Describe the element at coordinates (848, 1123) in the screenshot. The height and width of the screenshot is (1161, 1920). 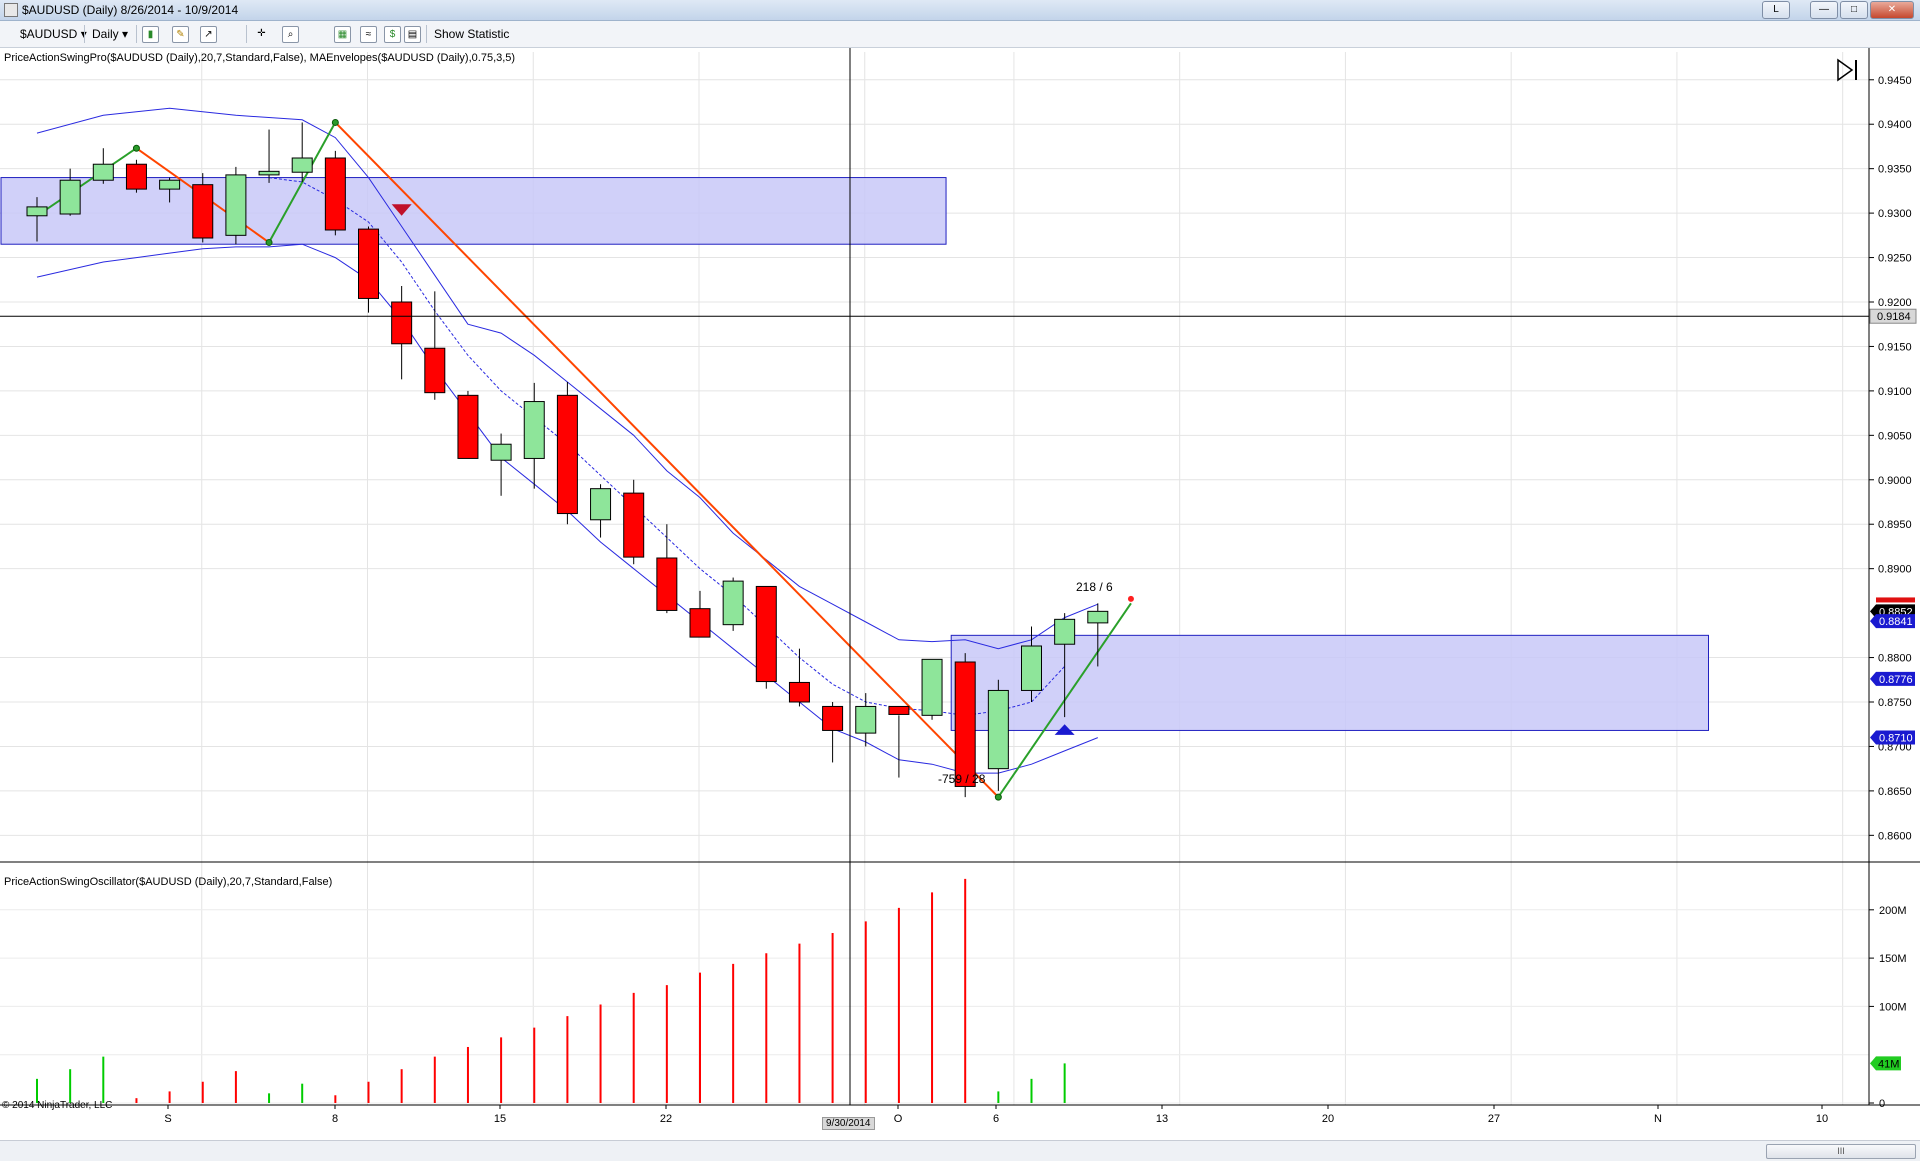
I see `crosshair-date-label: 9/30/2014` at that location.